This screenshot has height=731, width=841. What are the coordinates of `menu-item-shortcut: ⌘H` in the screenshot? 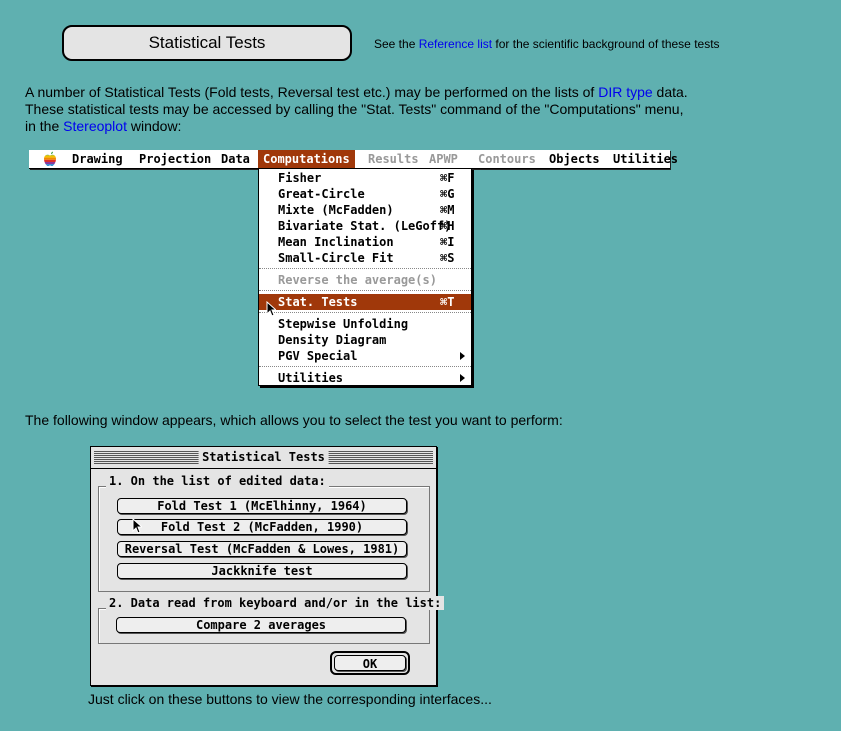 It's located at (447, 226).